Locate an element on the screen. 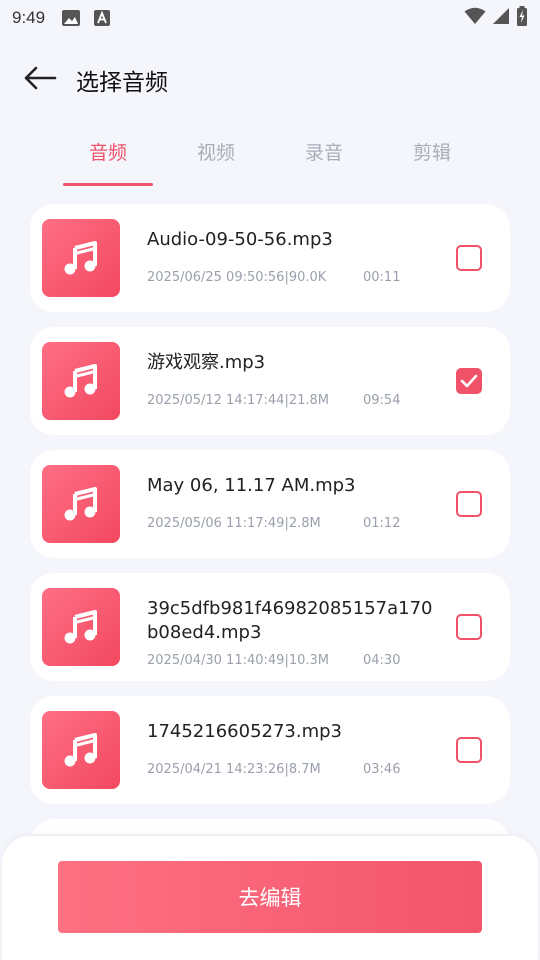  file-duration: 04:30 is located at coordinates (382, 660).